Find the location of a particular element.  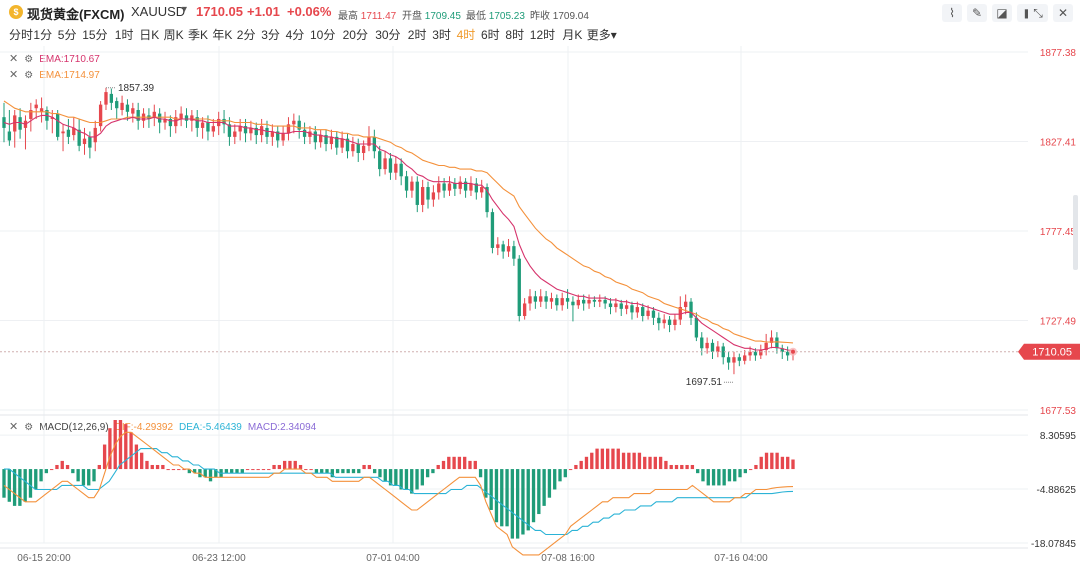

price-tick-label: 1827.41 is located at coordinates (1058, 143).